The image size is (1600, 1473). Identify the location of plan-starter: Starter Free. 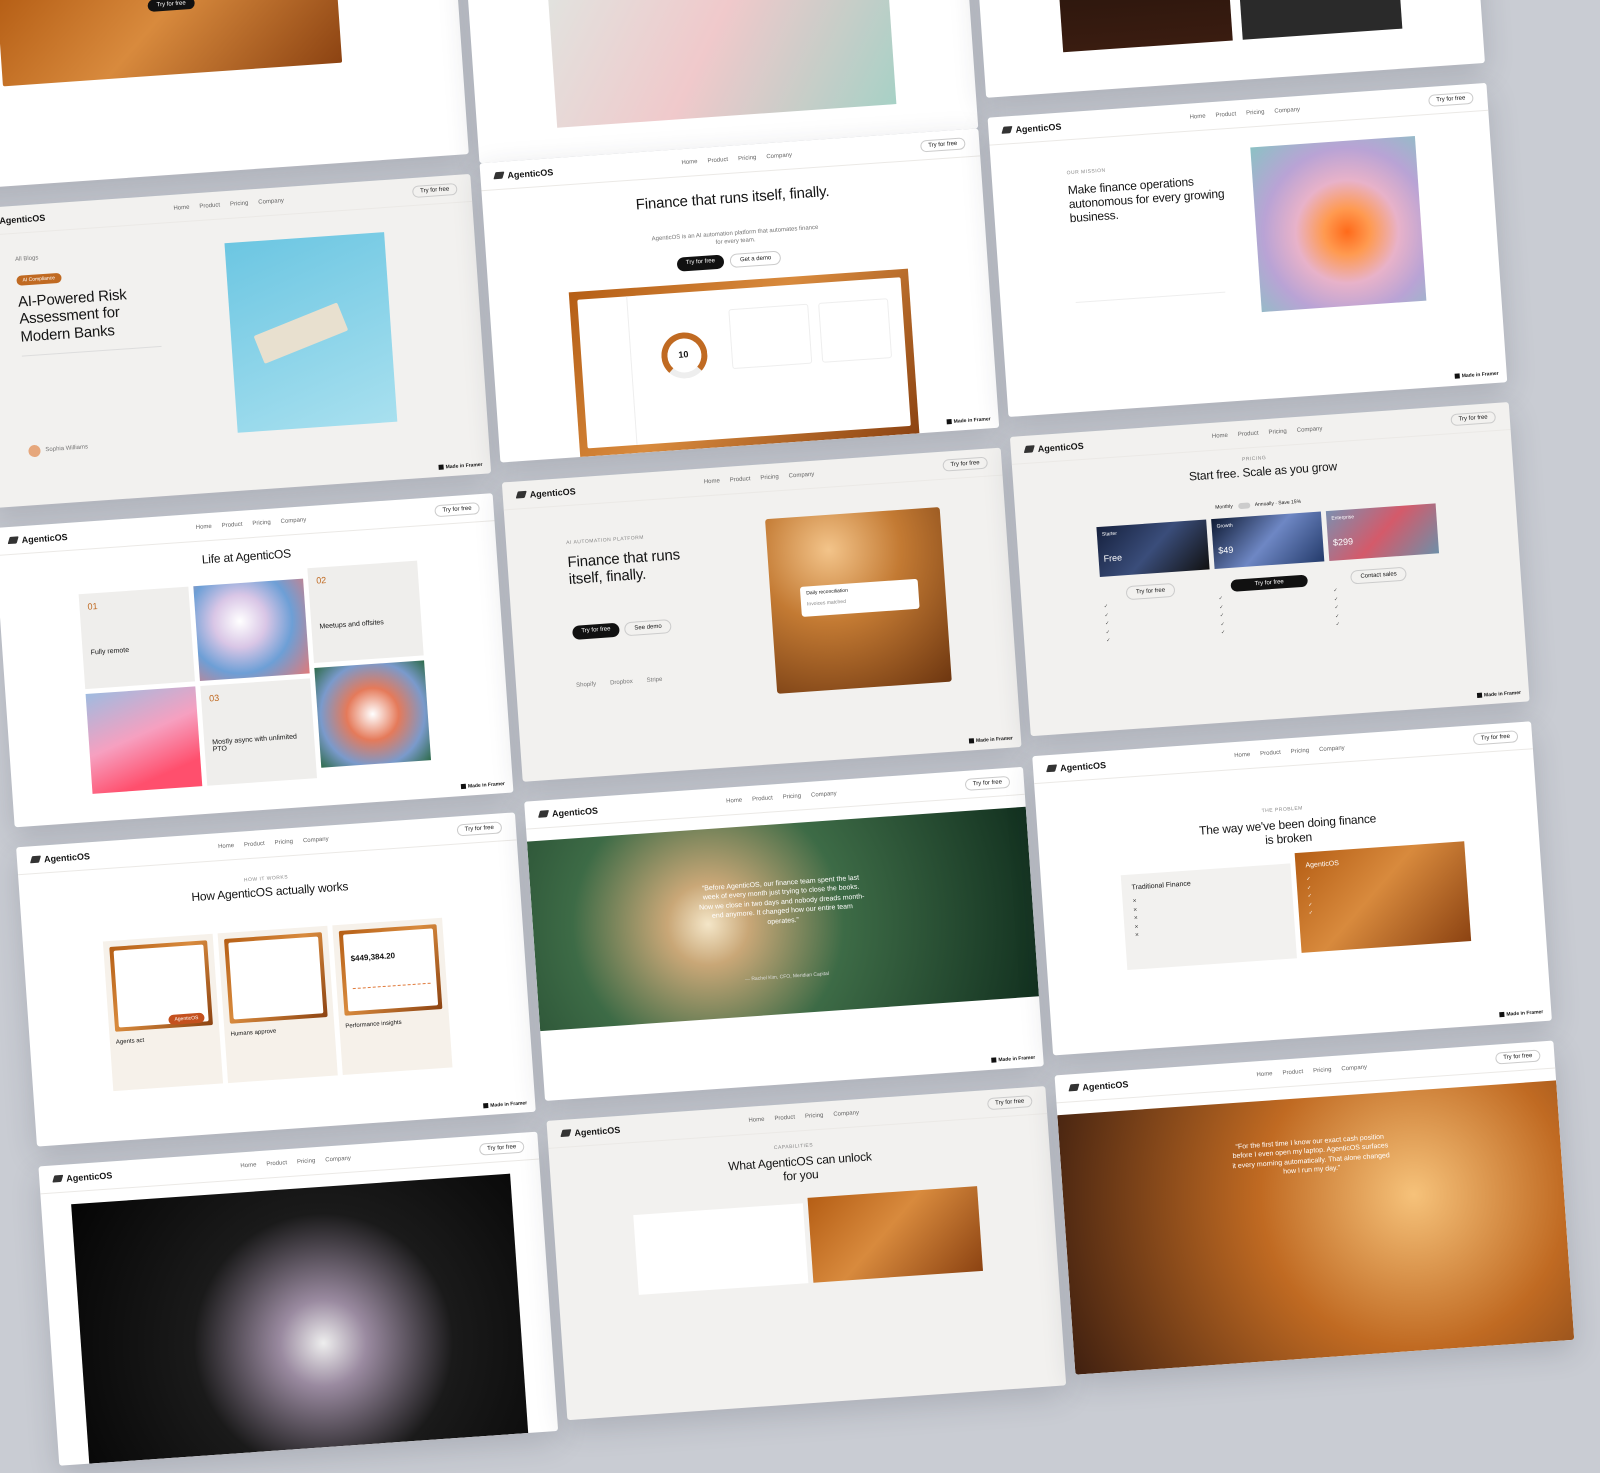
(1153, 548).